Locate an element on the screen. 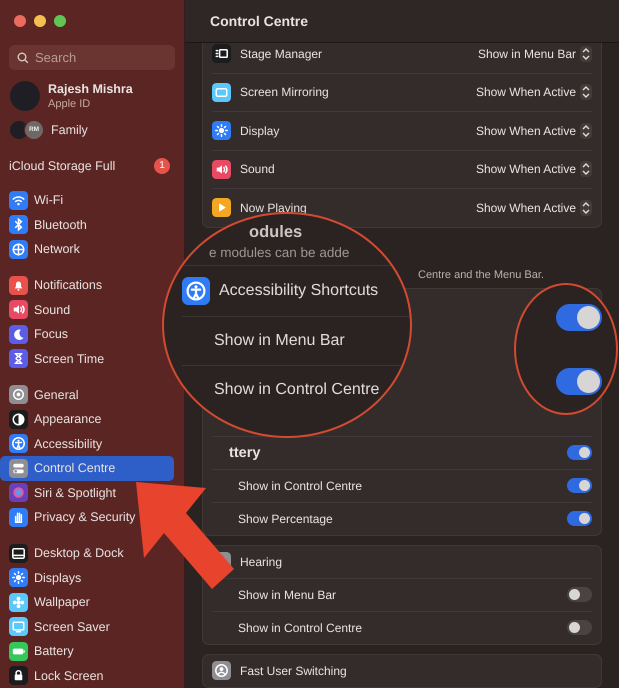 The height and width of the screenshot is (688, 619). sidebar-item: Battery is located at coordinates (39, 651).